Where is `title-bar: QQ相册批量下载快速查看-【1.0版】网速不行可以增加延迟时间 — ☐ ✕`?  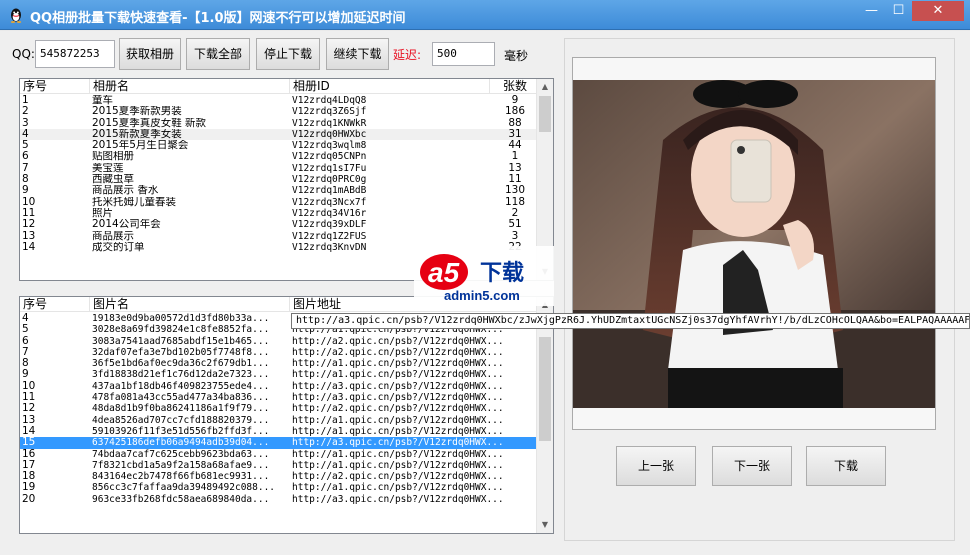
title-bar: QQ相册批量下载快速查看-【1.0版】网速不行可以增加延迟时间 — ☐ ✕ is located at coordinates (485, 15).